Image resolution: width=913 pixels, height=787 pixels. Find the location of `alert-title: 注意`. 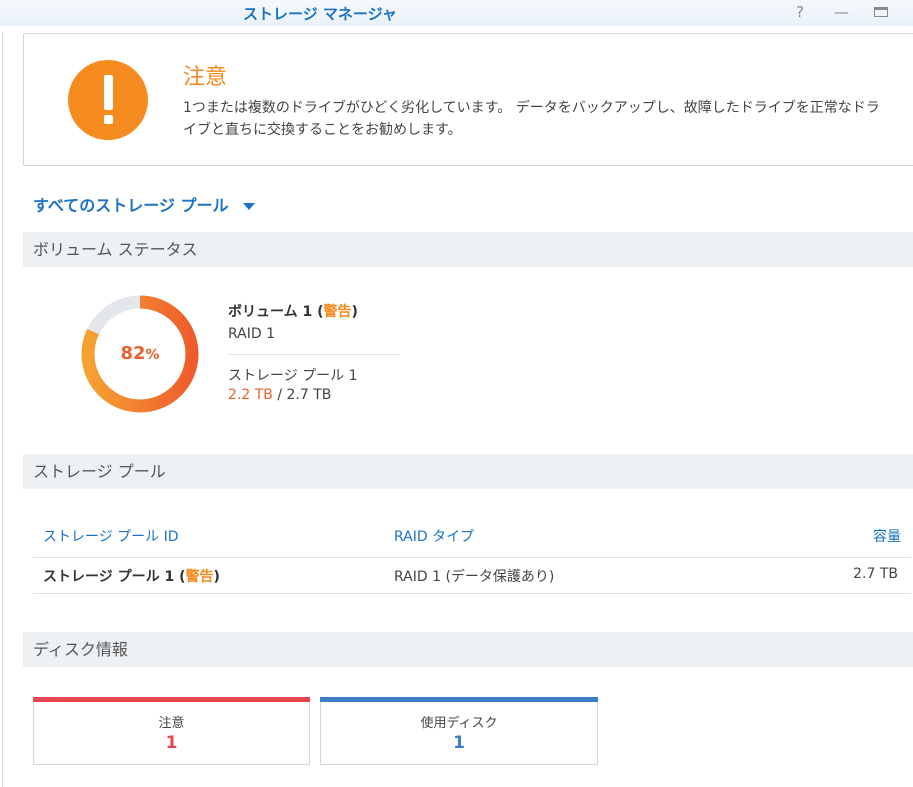

alert-title: 注意 is located at coordinates (205, 77).